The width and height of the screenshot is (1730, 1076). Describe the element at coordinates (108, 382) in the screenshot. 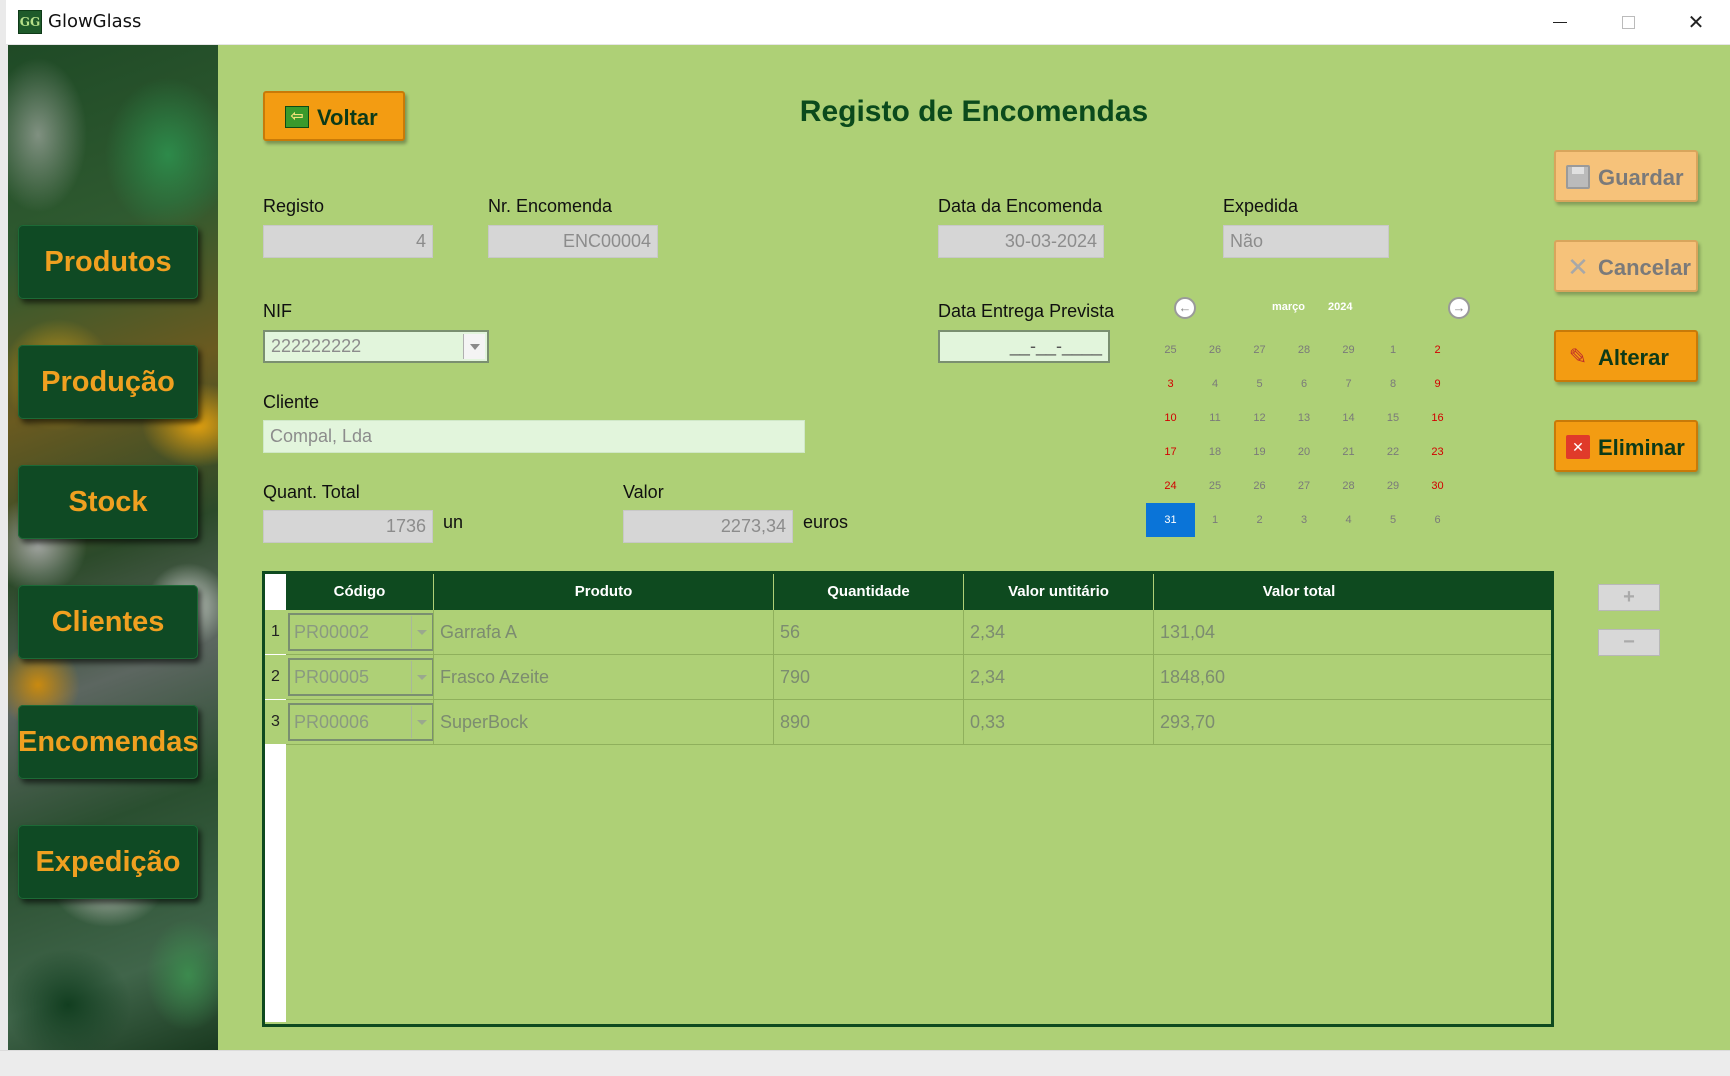

I see `sidebar-item-producao: Produção` at that location.